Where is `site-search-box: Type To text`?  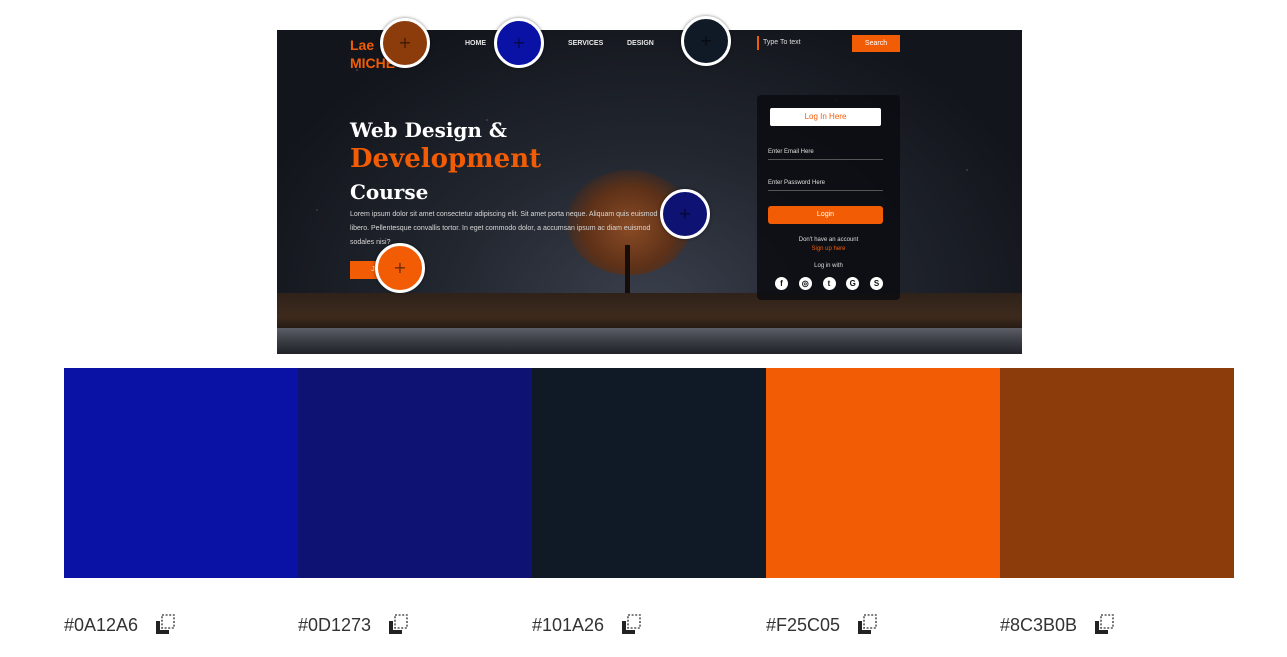
site-search-box: Type To text is located at coordinates (805, 43).